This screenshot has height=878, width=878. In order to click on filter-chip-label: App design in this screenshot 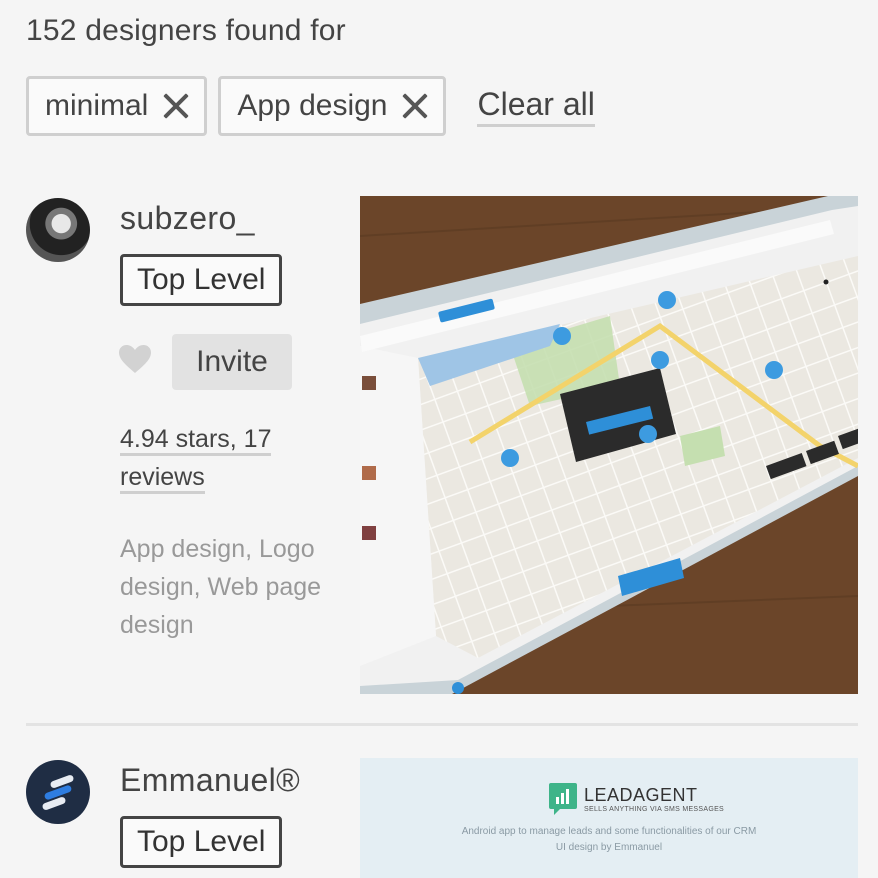, I will do `click(312, 105)`.